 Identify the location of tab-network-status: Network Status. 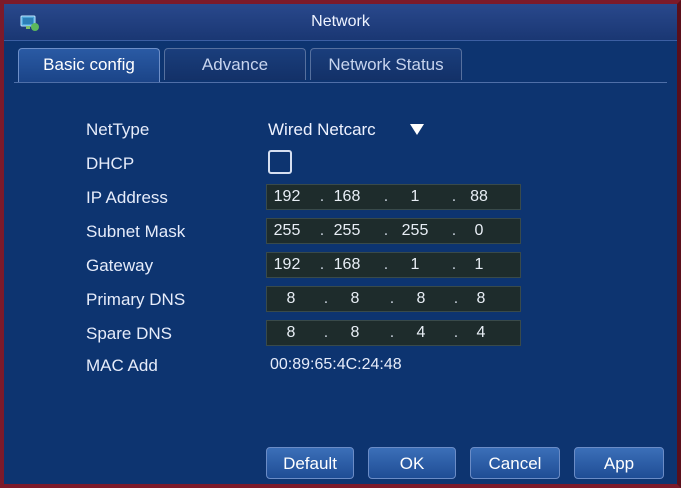
(386, 64).